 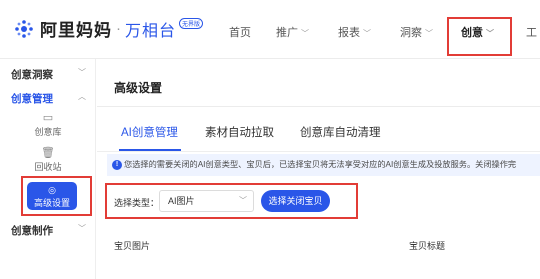 What do you see at coordinates (427, 246) in the screenshot?
I see `column-header-product-title: 宝贝标题` at bounding box center [427, 246].